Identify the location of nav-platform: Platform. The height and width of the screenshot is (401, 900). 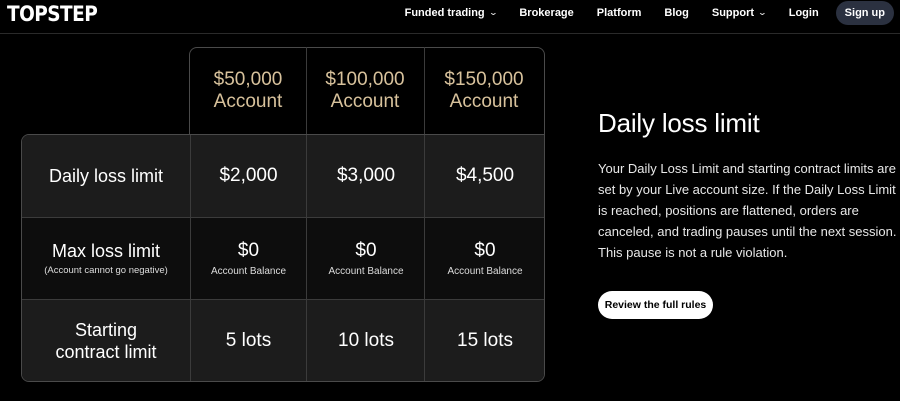
(619, 13).